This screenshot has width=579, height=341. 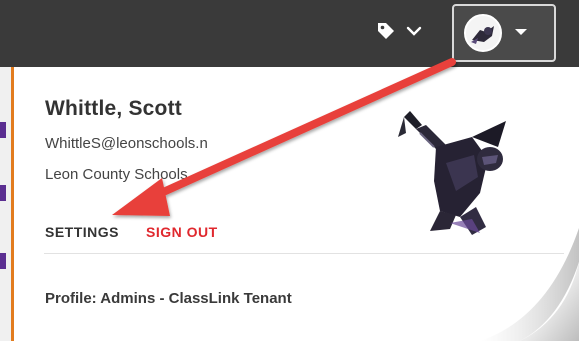 I want to click on chevron-down-icon, so click(x=414, y=33).